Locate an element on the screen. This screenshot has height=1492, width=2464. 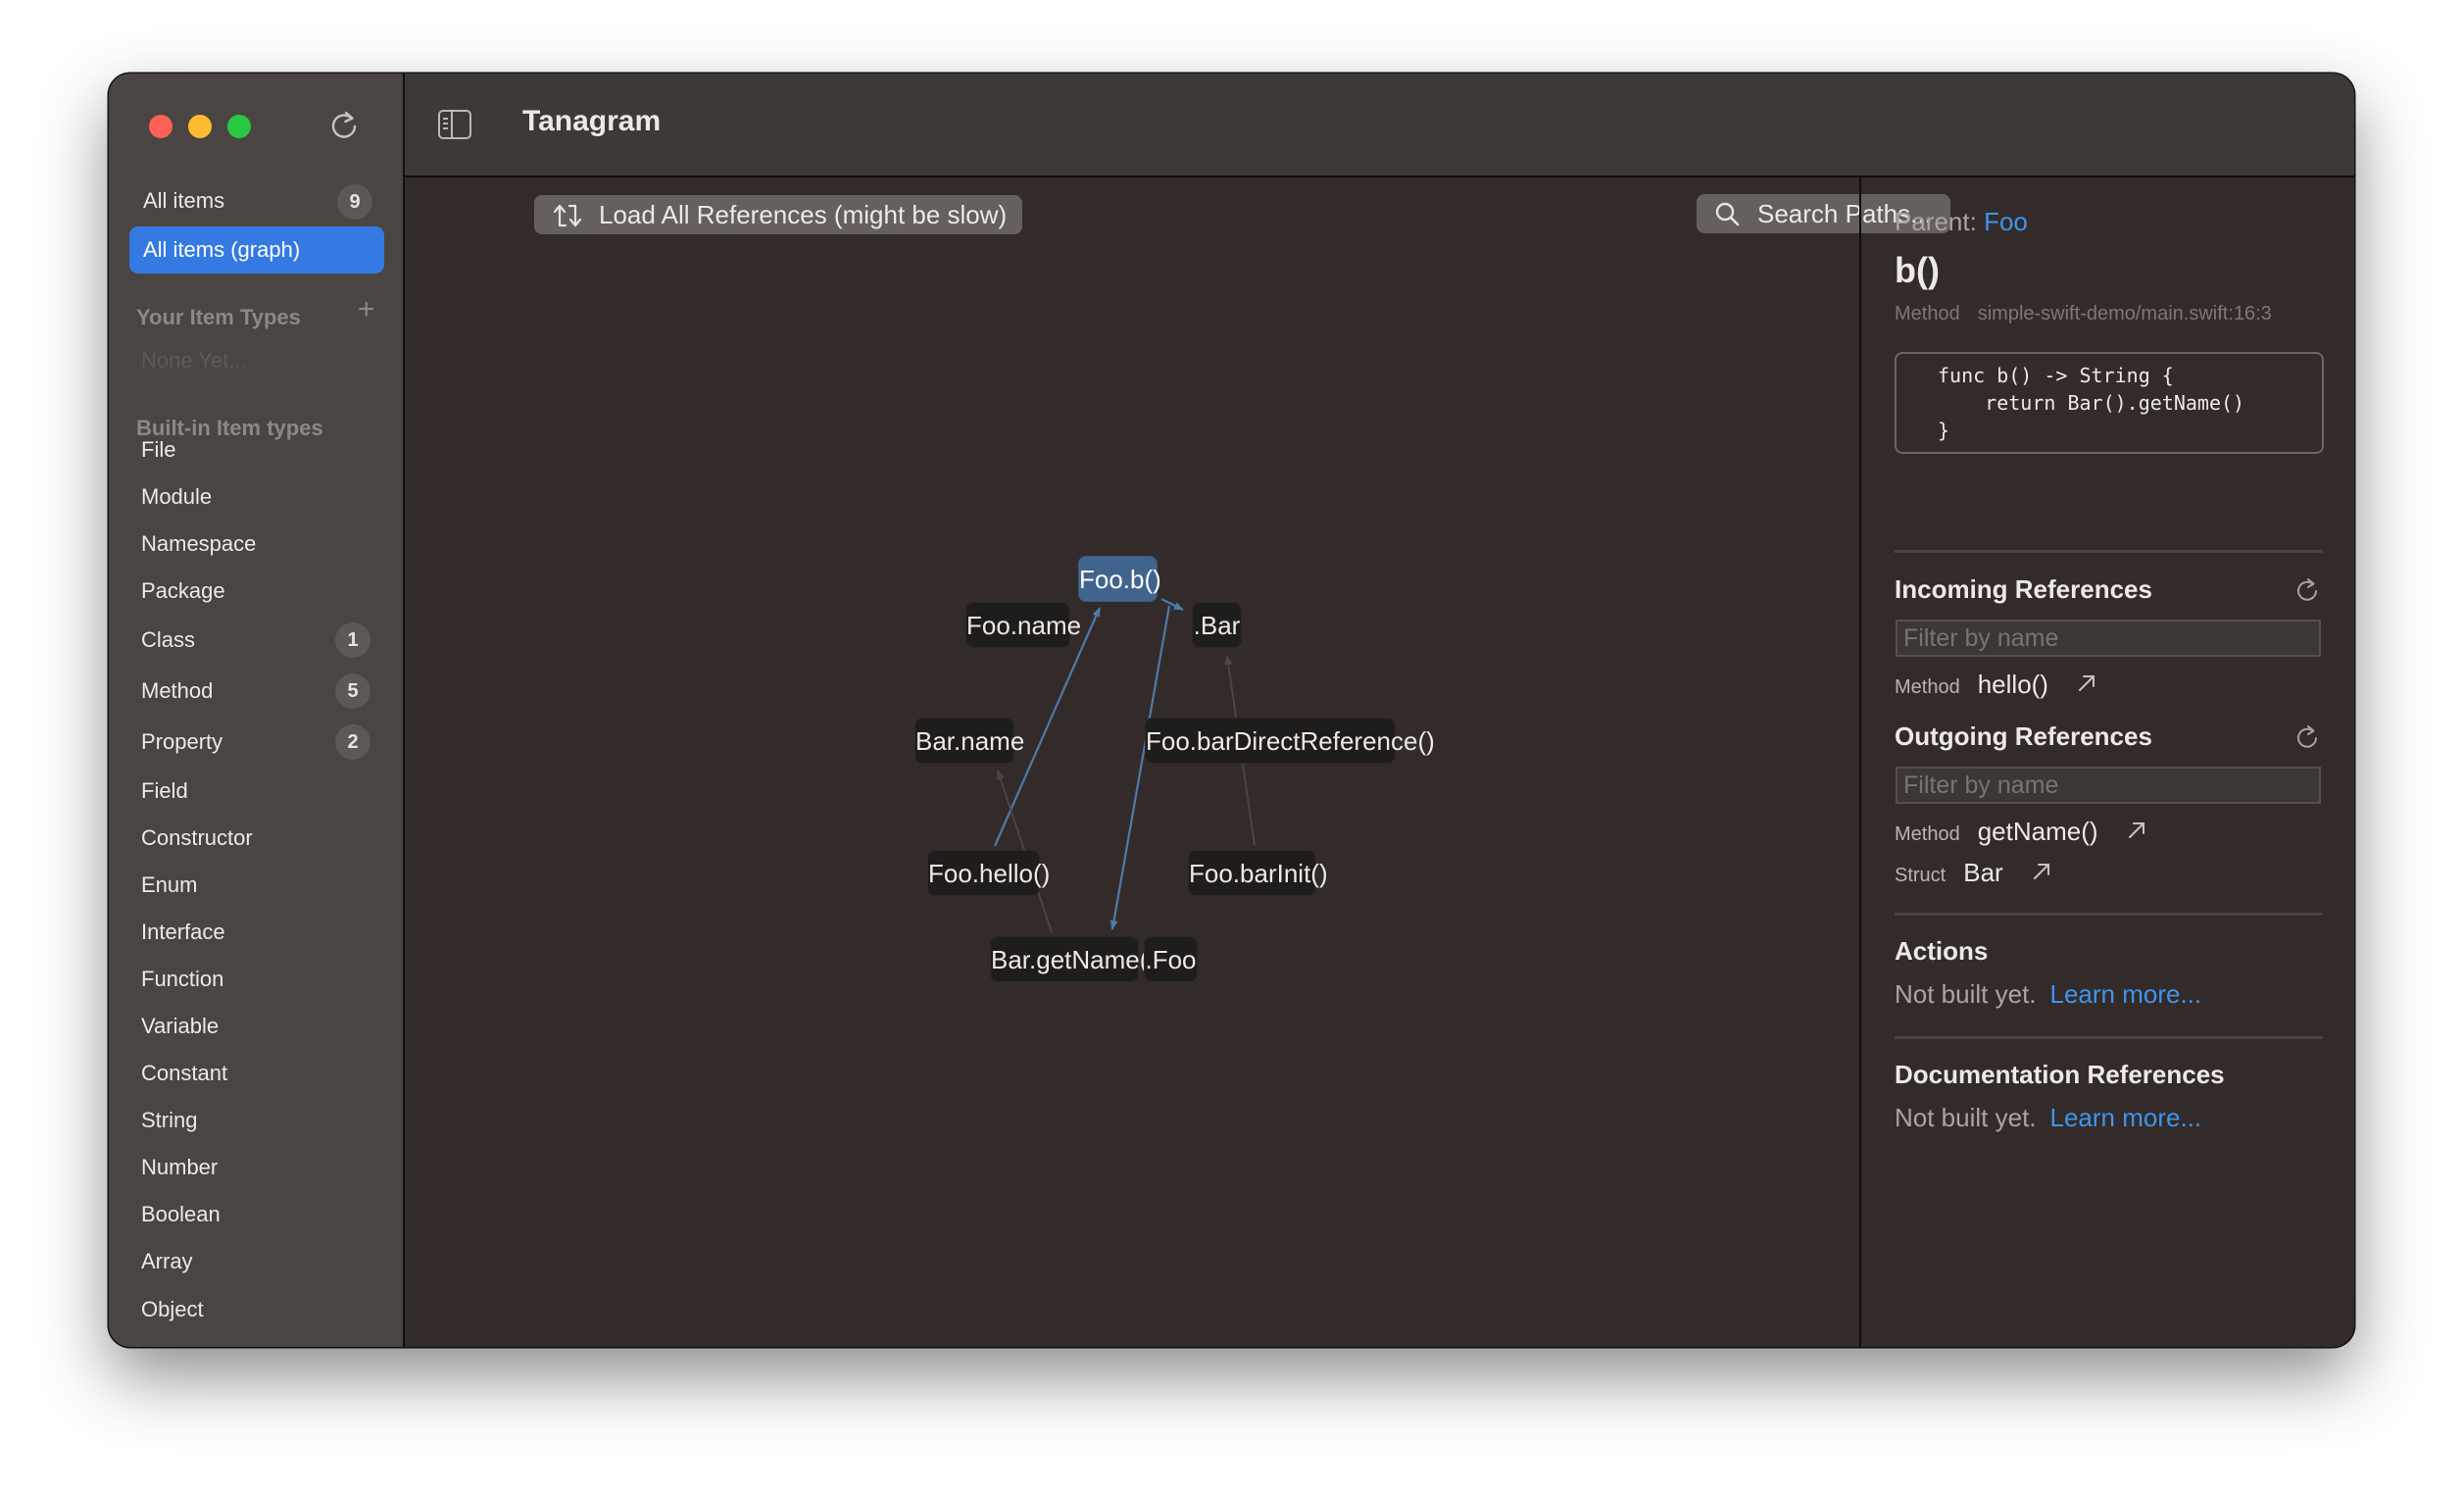
incoming-filter-input is located at coordinates (2108, 638).